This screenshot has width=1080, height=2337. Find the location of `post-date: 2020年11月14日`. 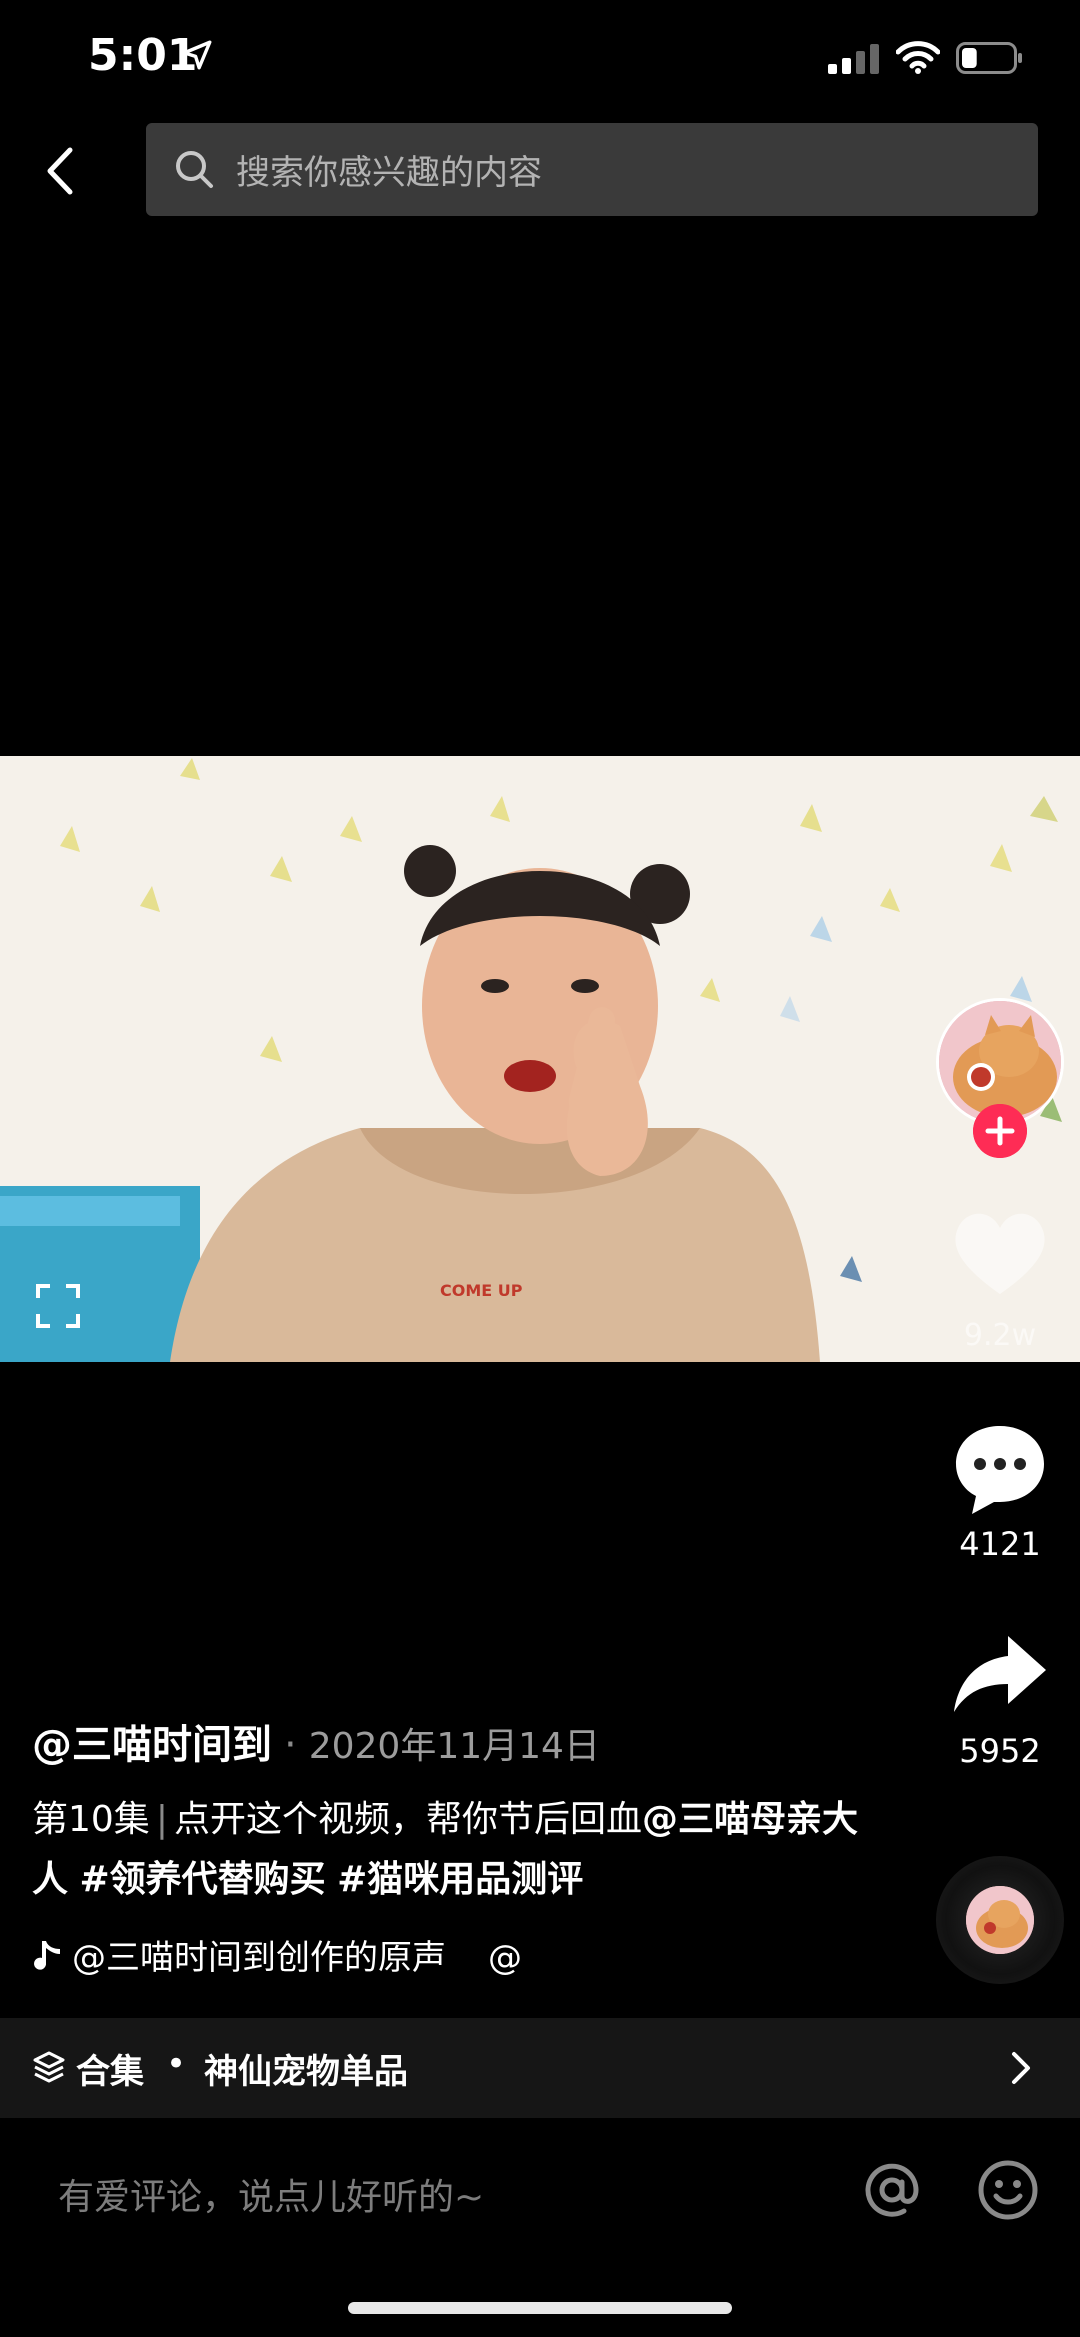

post-date: 2020年11月14日 is located at coordinates (454, 1746).